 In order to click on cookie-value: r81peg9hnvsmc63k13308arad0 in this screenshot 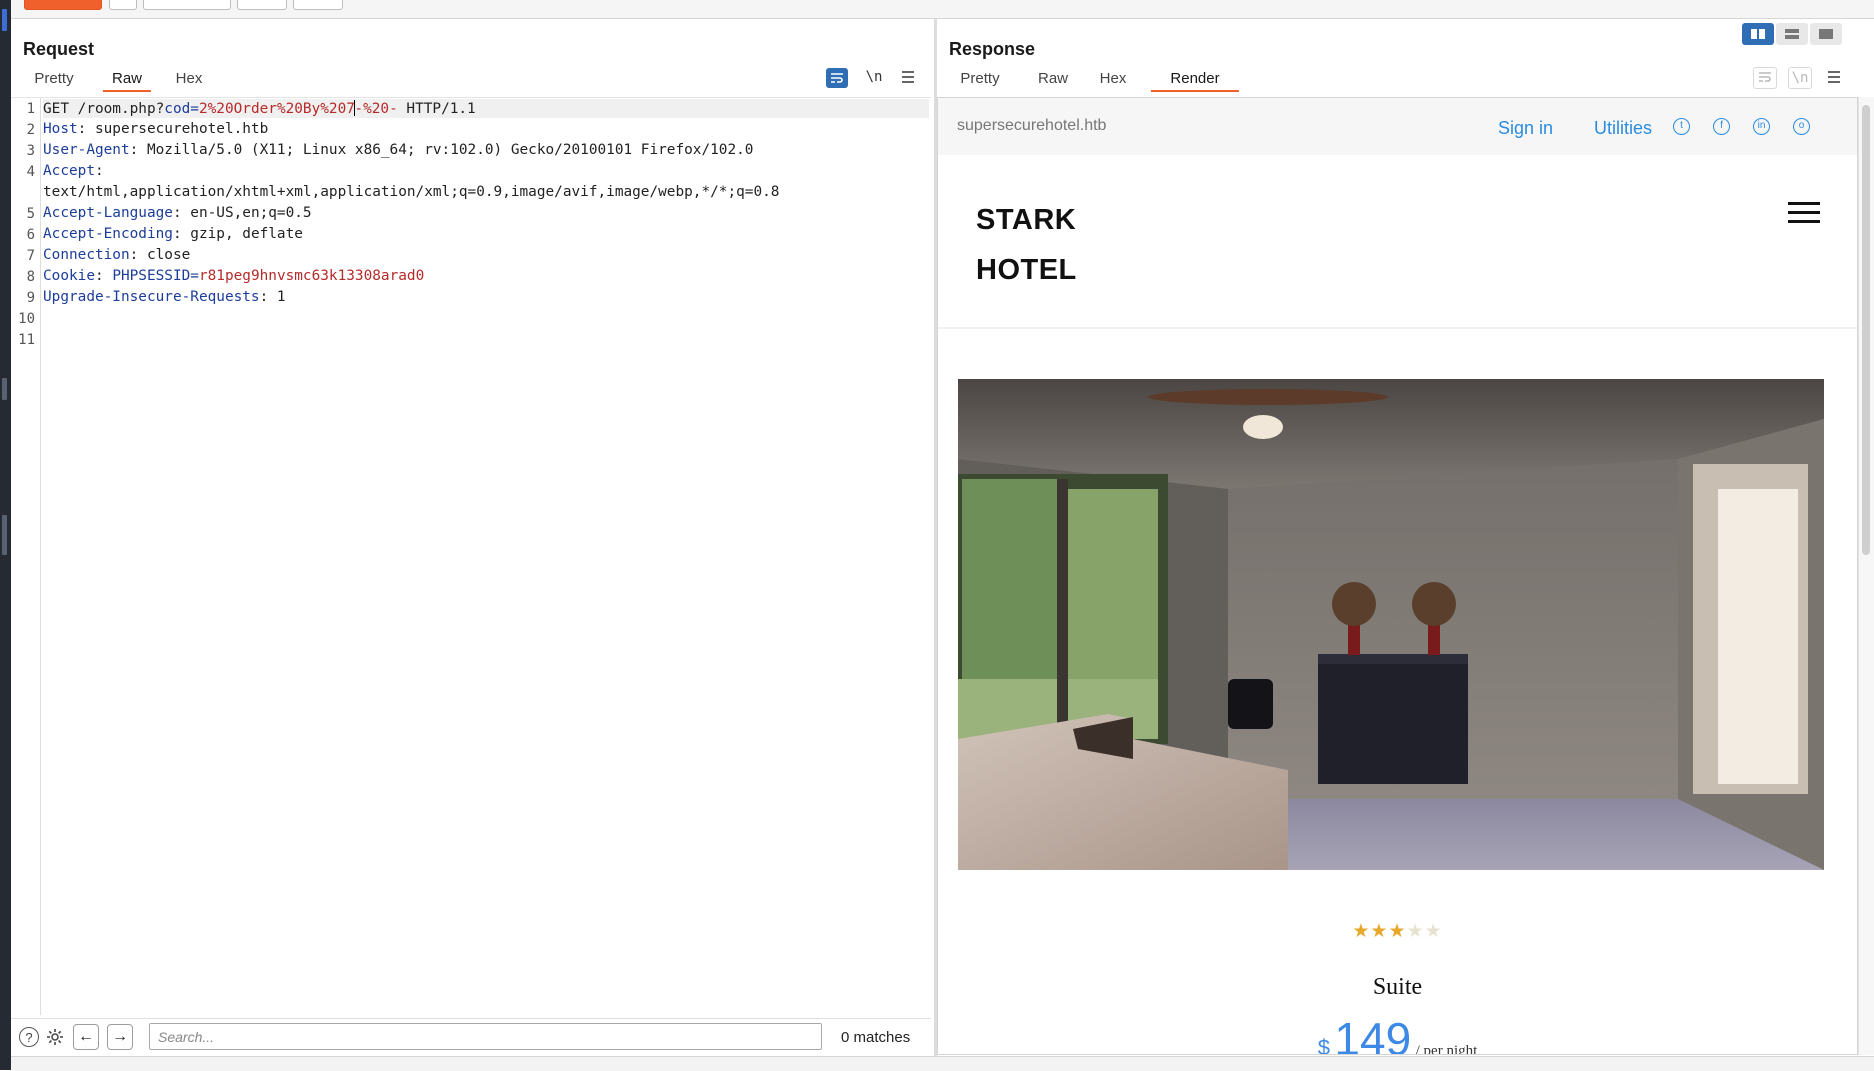, I will do `click(311, 276)`.